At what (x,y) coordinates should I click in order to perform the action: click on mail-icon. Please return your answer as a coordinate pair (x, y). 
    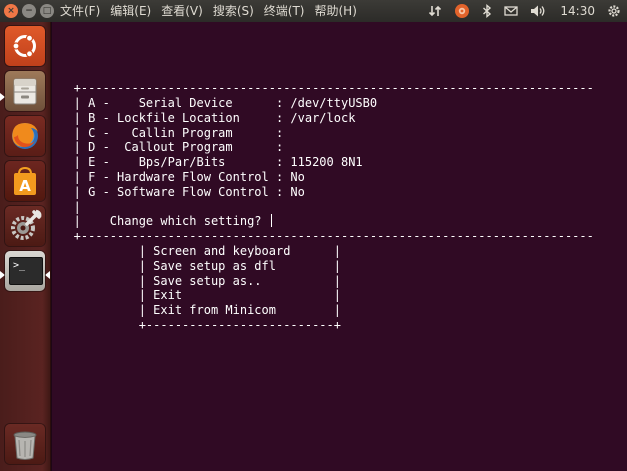
    Looking at the image, I should click on (511, 11).